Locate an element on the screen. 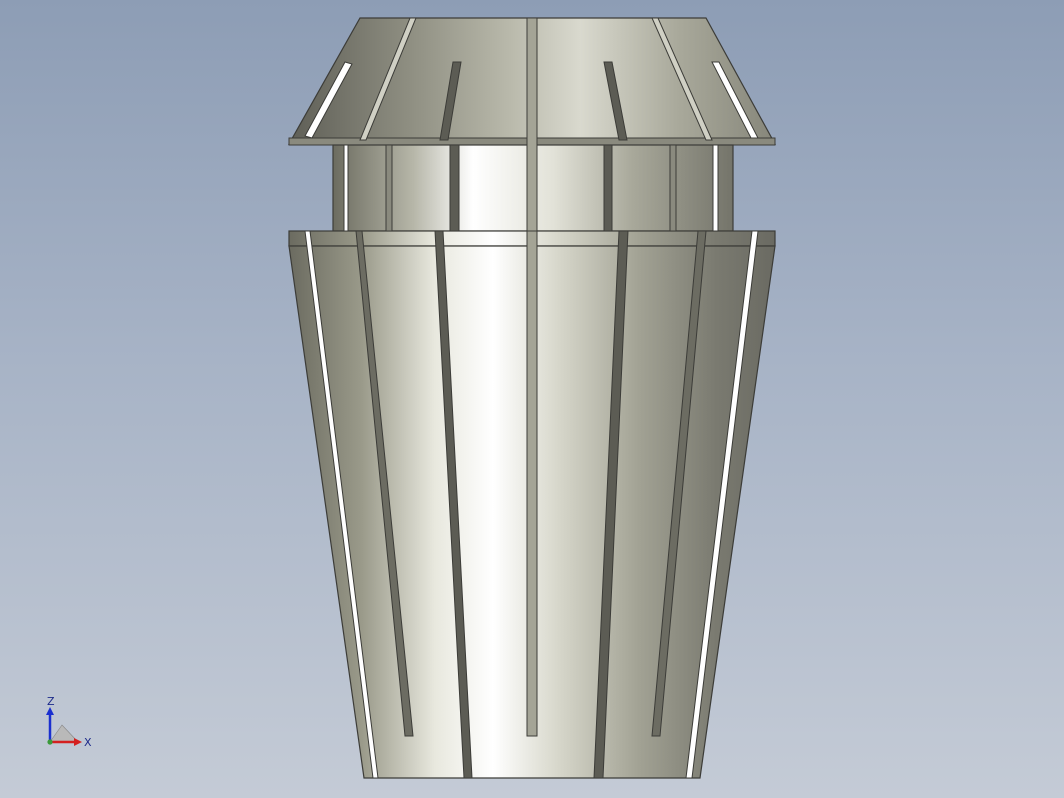 This screenshot has width=1064, height=798. triad-origin-icon is located at coordinates (50, 742).